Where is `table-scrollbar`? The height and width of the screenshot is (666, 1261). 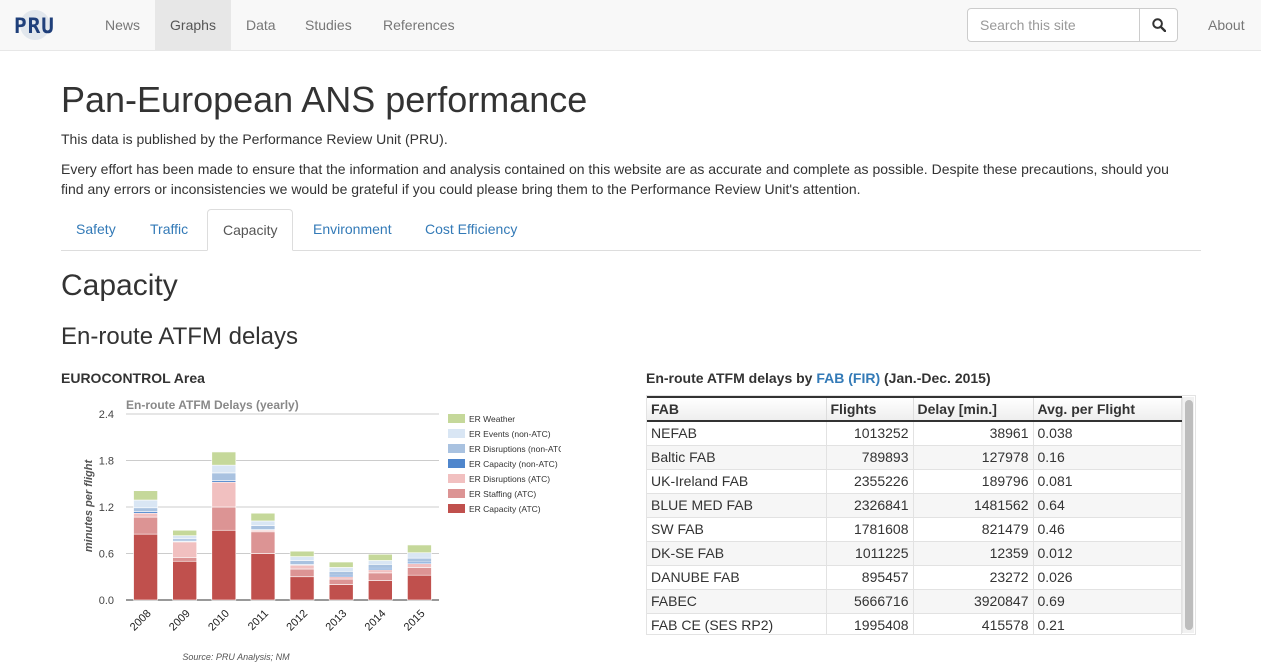
table-scrollbar is located at coordinates (1188, 515).